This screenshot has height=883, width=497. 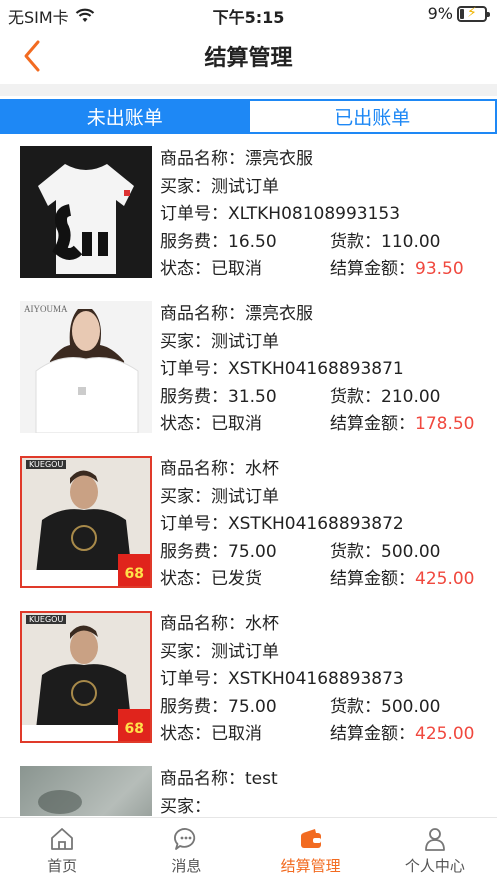 What do you see at coordinates (252, 241) in the screenshot?
I see `service-fee: 16.50` at bounding box center [252, 241].